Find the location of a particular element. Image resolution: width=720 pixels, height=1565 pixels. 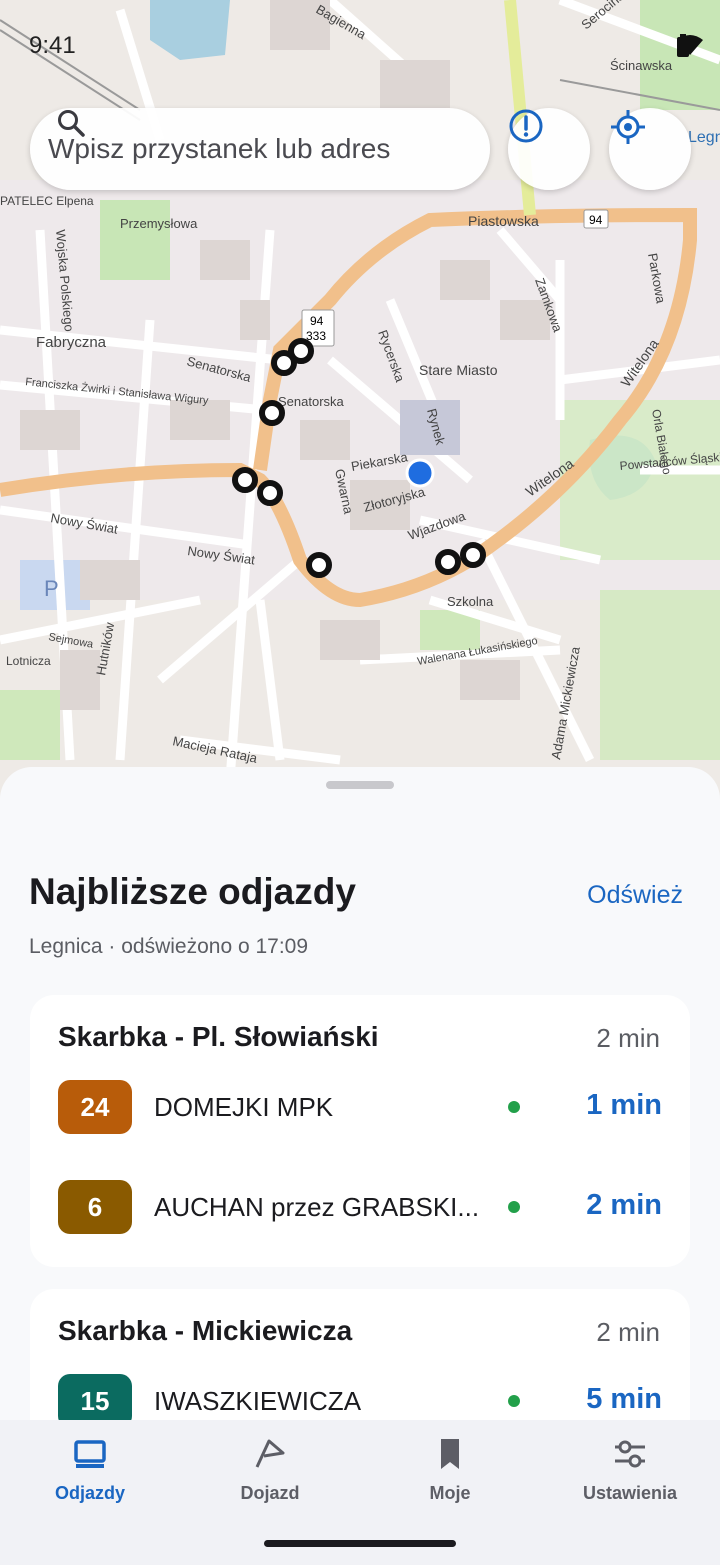

nav-item-ustawienia: Ustawienia is located at coordinates (630, 1475).